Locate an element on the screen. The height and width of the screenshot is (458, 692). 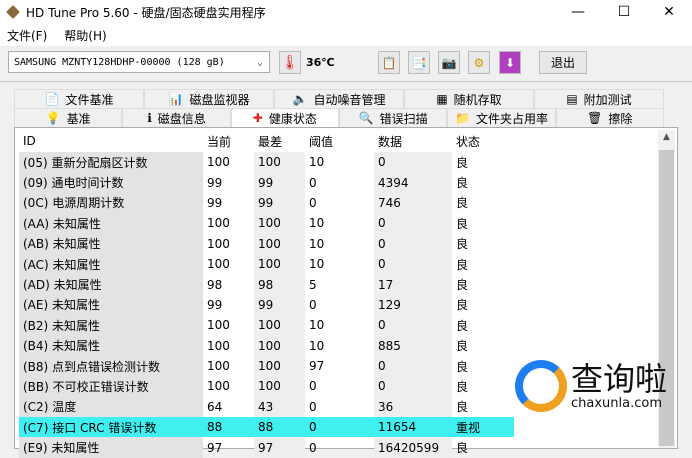
copy-text-button: 📋 is located at coordinates (389, 62).